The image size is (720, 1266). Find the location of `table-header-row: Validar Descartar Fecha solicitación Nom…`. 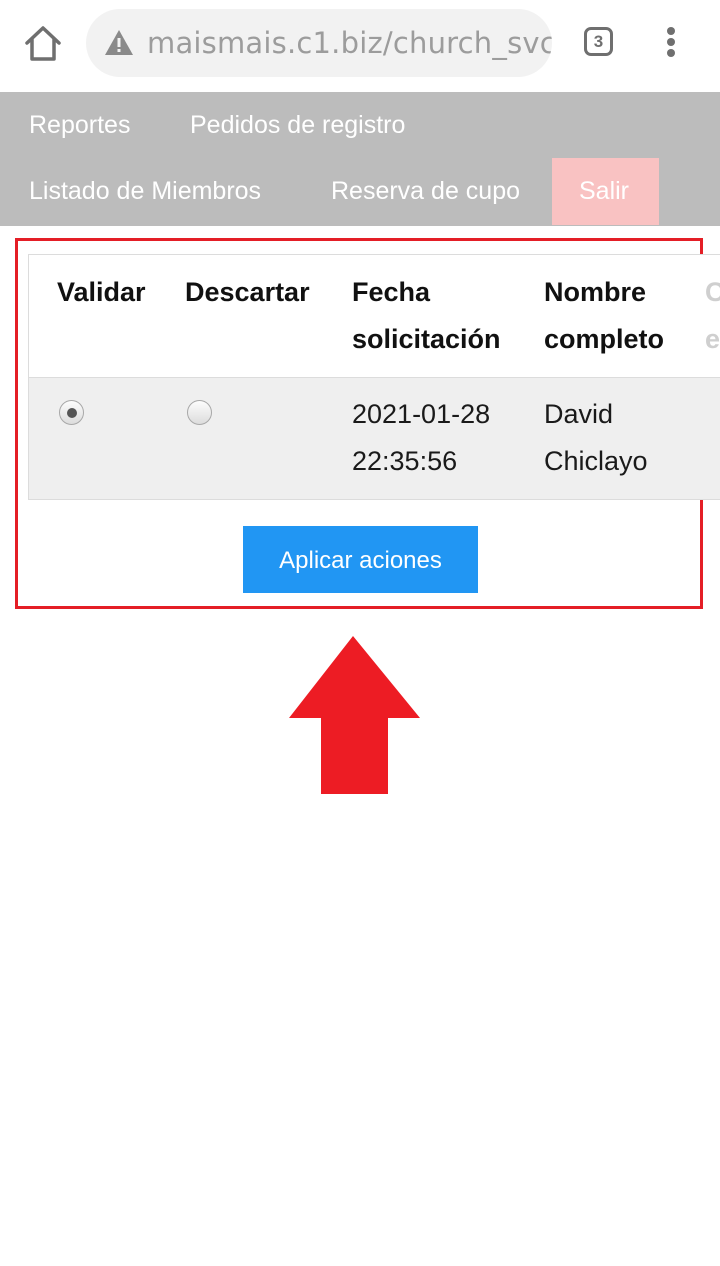

table-header-row: Validar Descartar Fecha solicitación Nom… is located at coordinates (374, 316).